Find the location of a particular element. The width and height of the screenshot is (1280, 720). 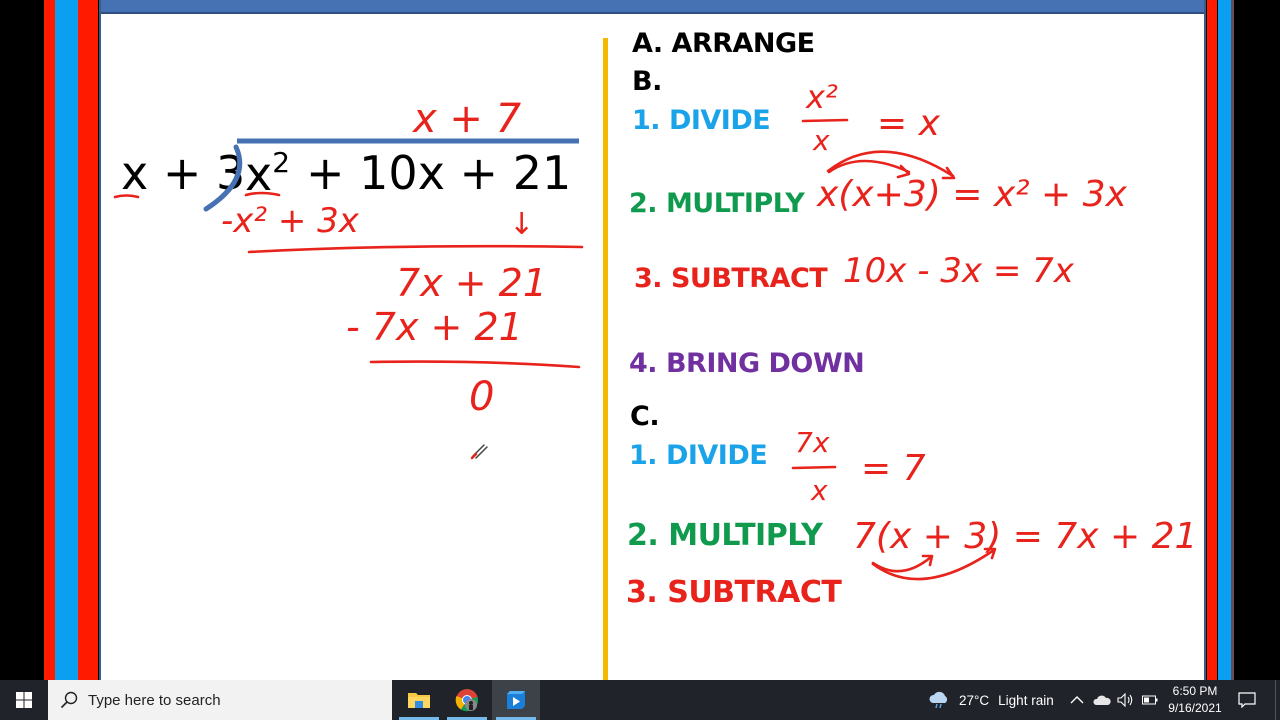

ink-underline-dividend-x is located at coordinates (262, 194).